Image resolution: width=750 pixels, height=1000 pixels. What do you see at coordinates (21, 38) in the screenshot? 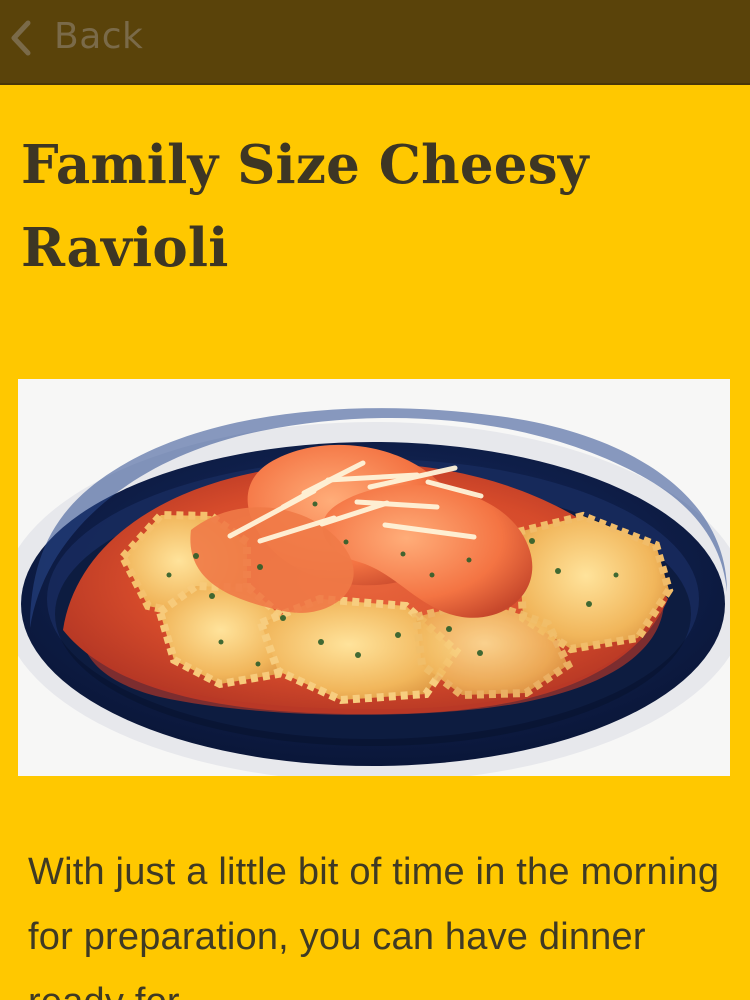
I see `chevron-left-icon` at bounding box center [21, 38].